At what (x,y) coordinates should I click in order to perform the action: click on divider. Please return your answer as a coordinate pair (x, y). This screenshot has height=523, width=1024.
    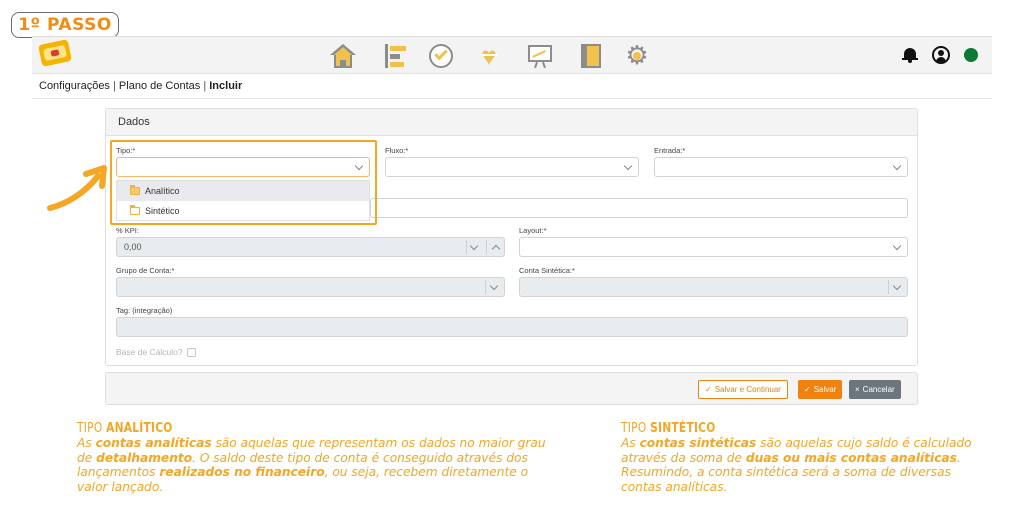
    Looking at the image, I should click on (512, 98).